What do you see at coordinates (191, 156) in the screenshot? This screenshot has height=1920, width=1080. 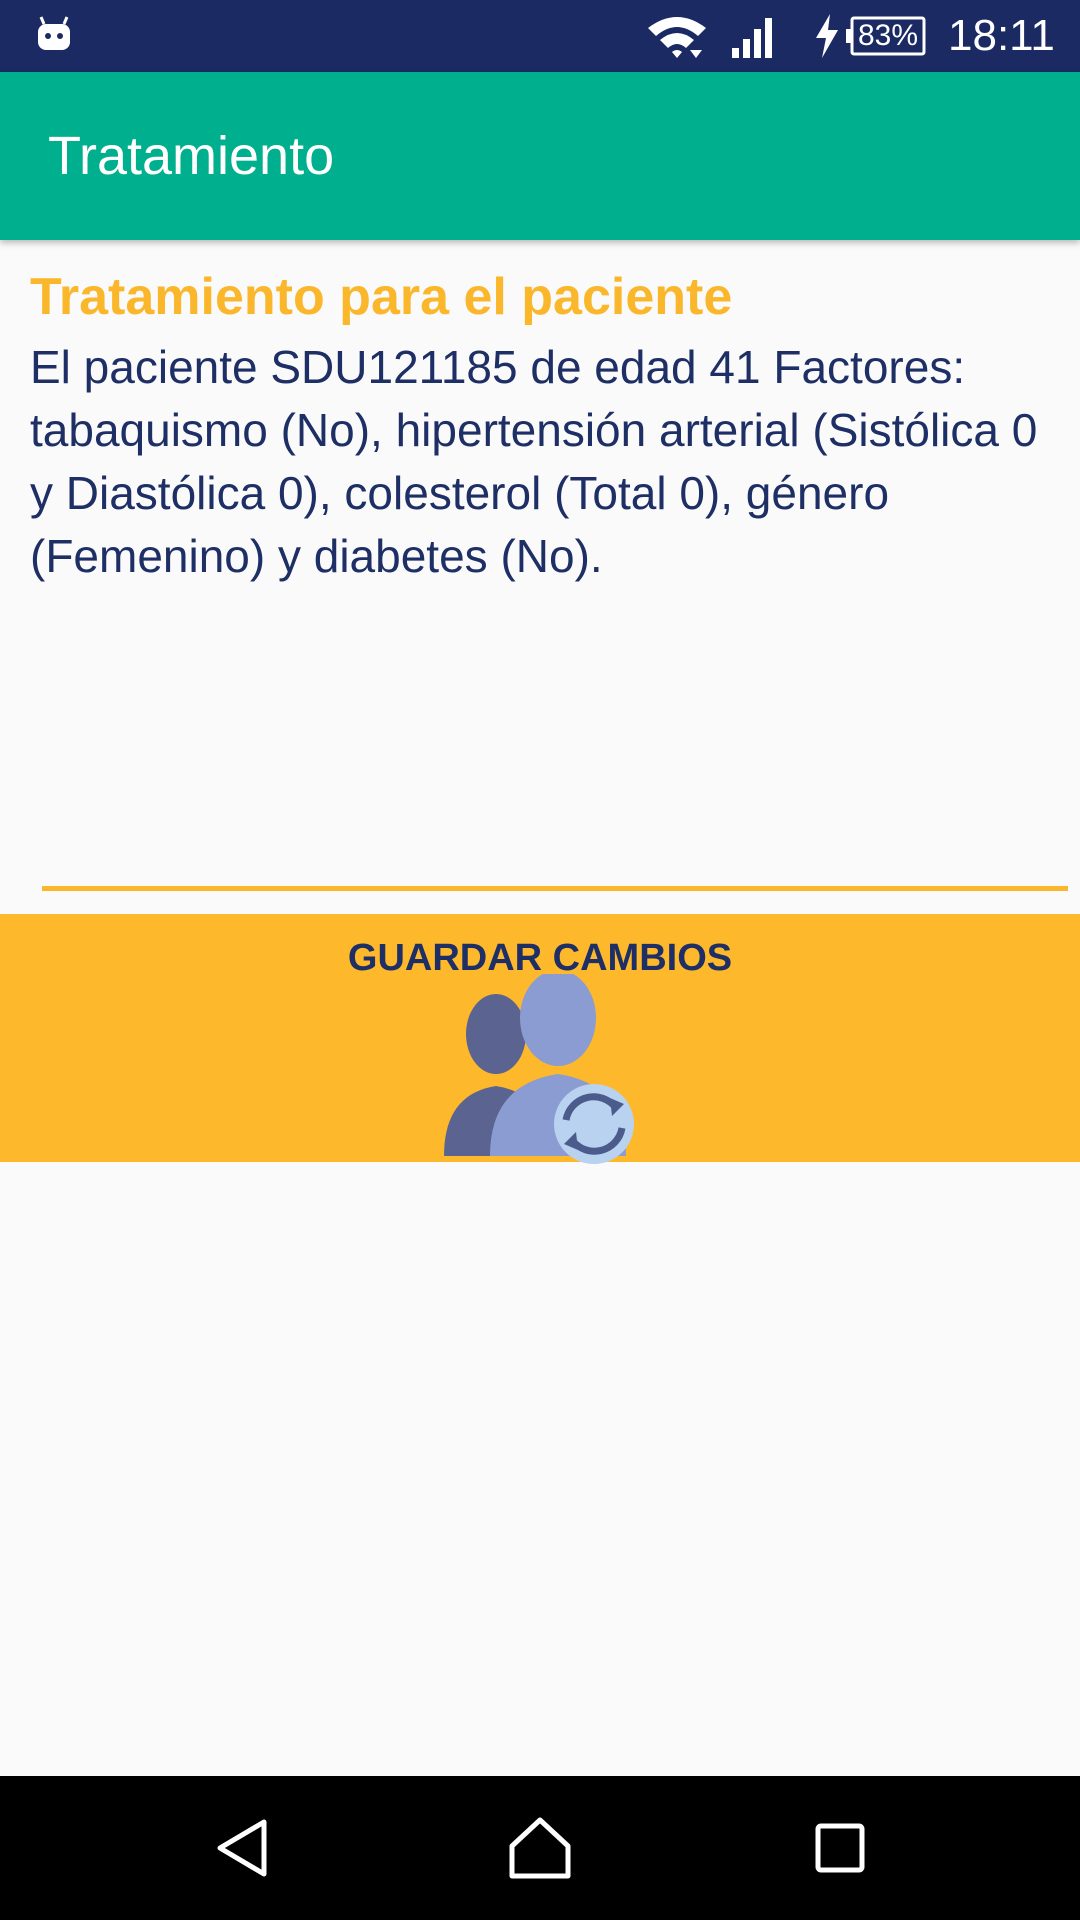 I see `page-title: Tratamiento` at bounding box center [191, 156].